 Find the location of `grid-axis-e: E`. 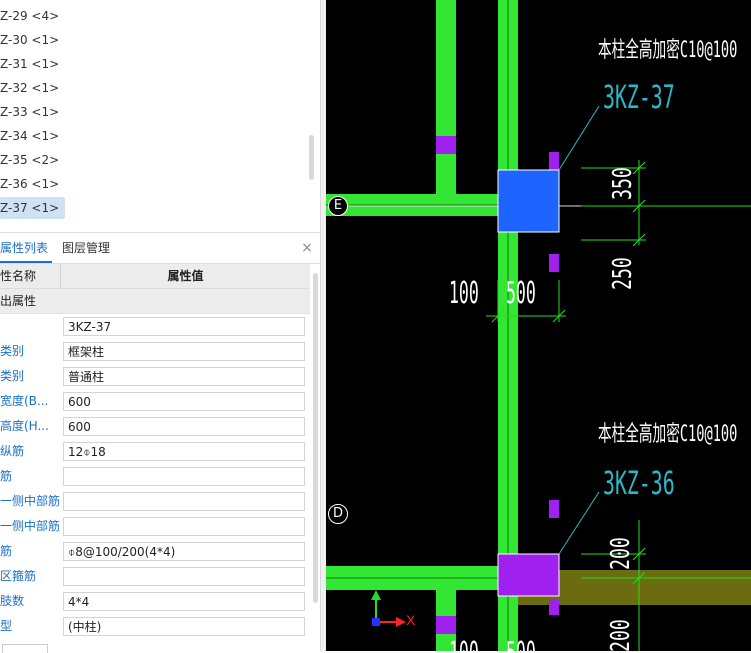

grid-axis-e: E is located at coordinates (338, 206).